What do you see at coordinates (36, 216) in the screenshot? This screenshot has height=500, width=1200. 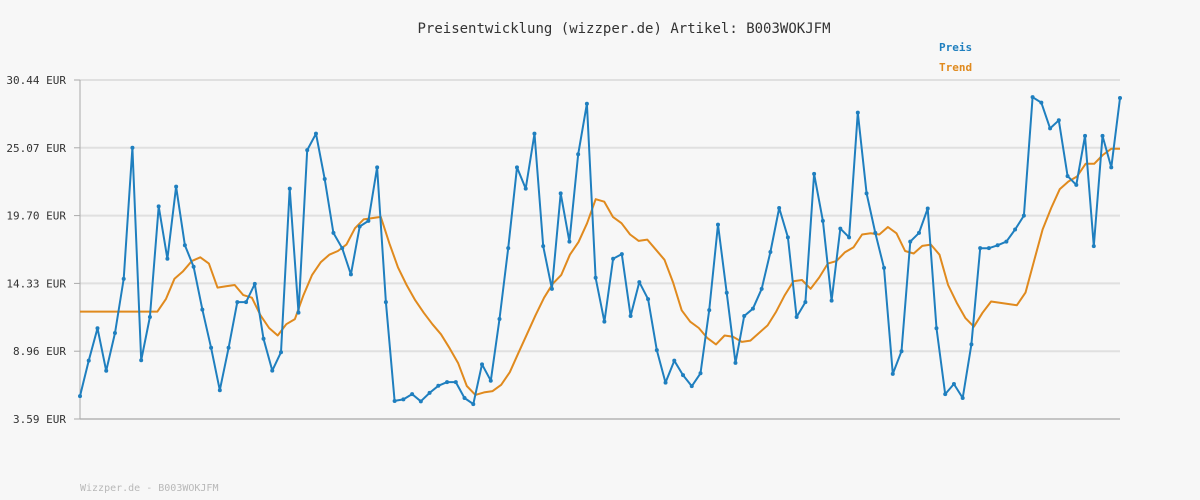 I see `y-tick-label: 19.70 EUR` at bounding box center [36, 216].